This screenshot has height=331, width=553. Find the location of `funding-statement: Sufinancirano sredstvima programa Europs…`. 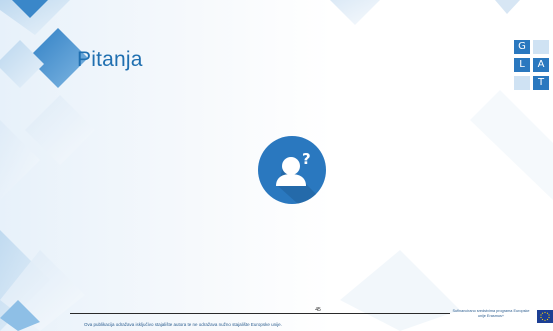

funding-statement: Sufinancirano sredstvima programa Europs… is located at coordinates (491, 313).